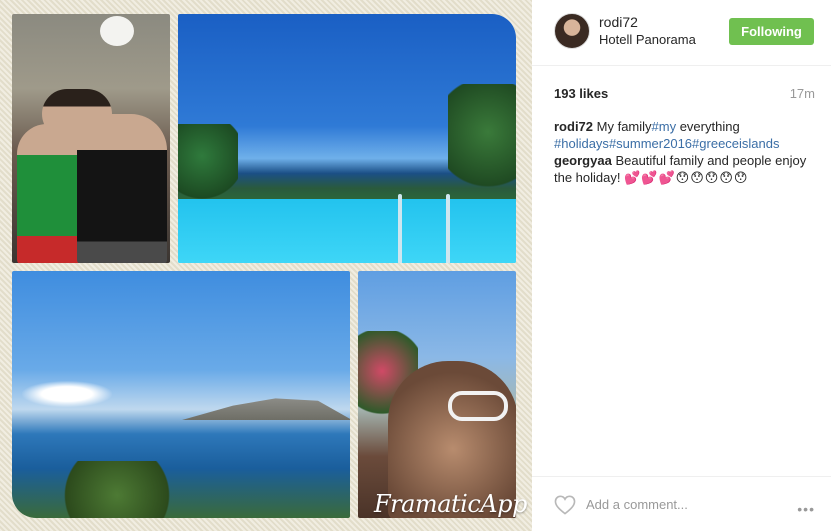 The image size is (831, 531). Describe the element at coordinates (573, 126) in the screenshot. I see `caption-username: rodi72` at that location.